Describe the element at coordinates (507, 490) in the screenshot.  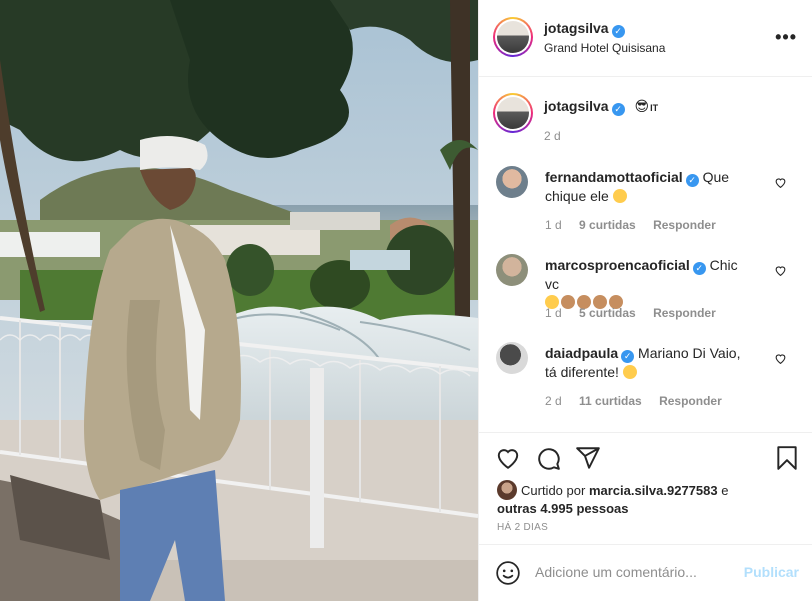
I see `liker-avatar` at that location.